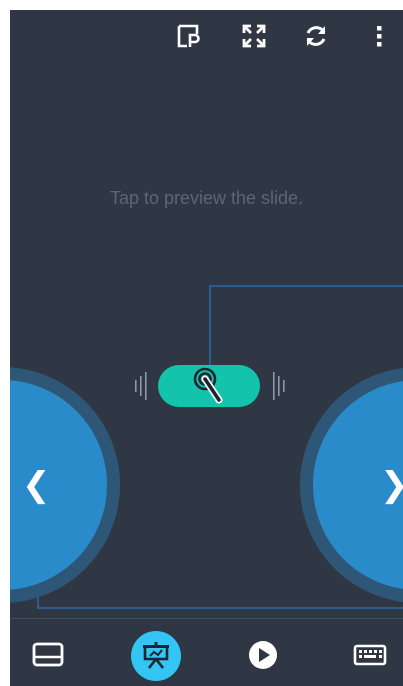 This screenshot has width=403, height=686. I want to click on play-tab, so click(263, 655).